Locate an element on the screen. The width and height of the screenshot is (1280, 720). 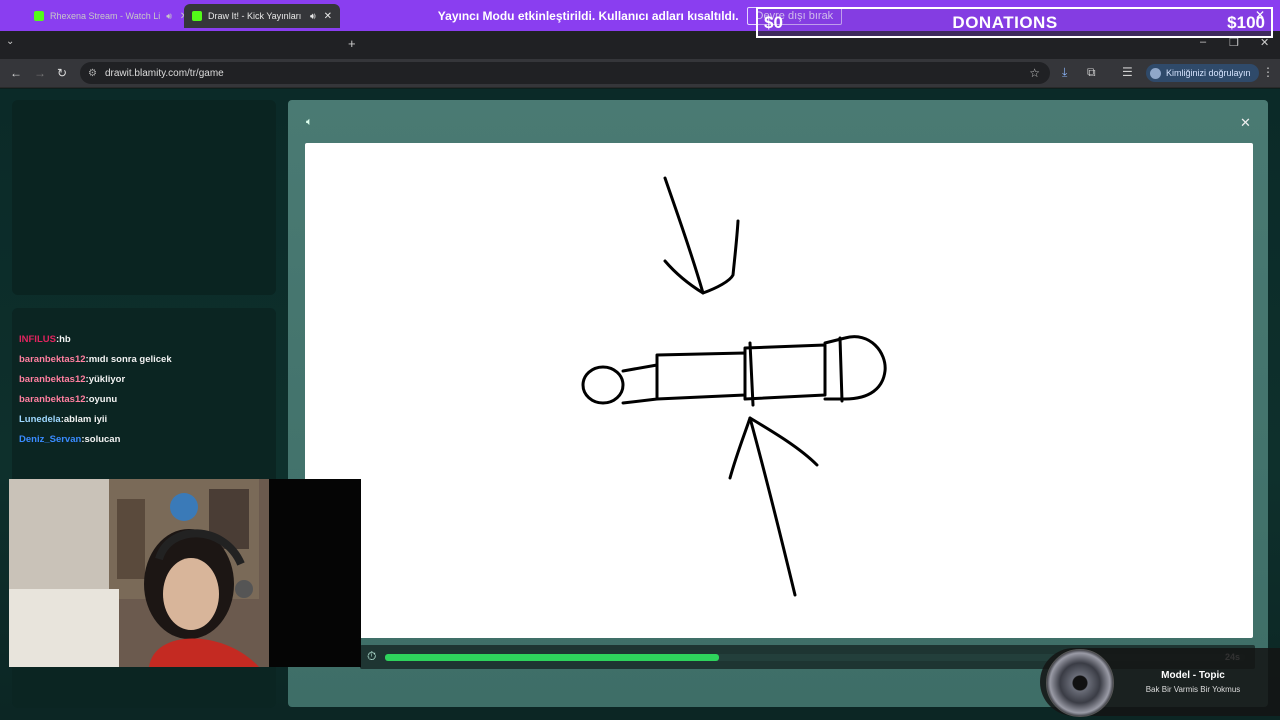
time-progress-fill is located at coordinates (552, 657).